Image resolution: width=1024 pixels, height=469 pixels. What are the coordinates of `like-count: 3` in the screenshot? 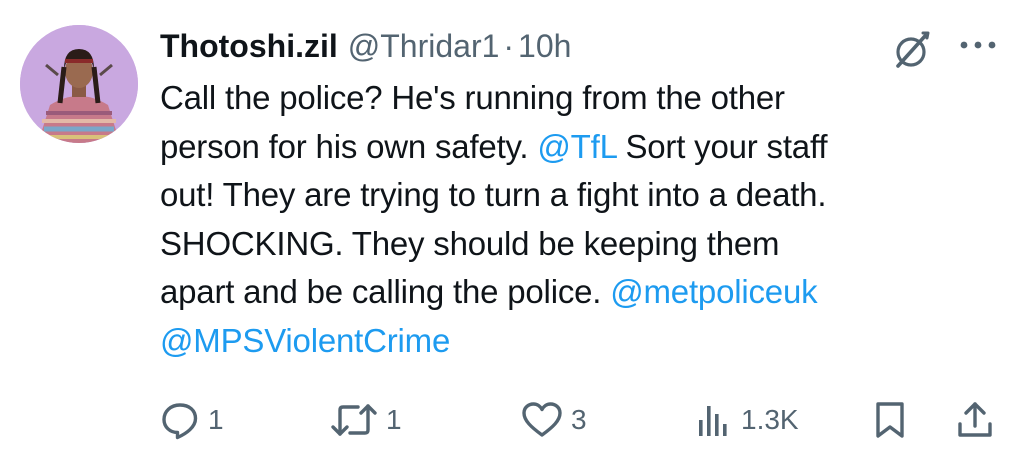 It's located at (579, 419).